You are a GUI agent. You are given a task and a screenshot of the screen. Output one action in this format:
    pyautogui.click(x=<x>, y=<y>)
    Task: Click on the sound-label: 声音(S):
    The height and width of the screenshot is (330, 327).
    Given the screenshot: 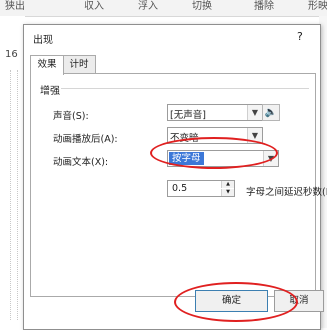 What is the action you would take?
    pyautogui.click(x=71, y=116)
    